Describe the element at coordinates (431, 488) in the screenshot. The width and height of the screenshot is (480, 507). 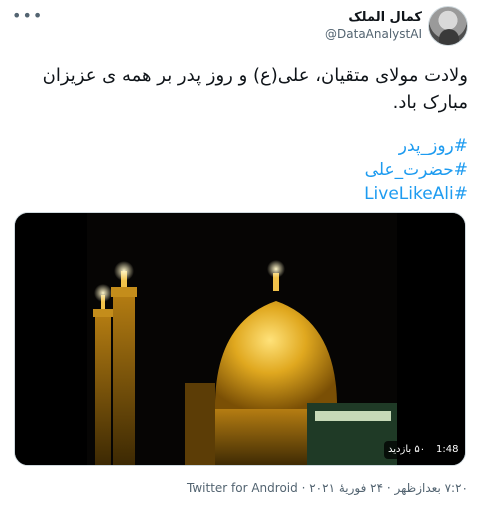
I see `tweet-time: ۷:۲۰ بعدازظهر` at that location.